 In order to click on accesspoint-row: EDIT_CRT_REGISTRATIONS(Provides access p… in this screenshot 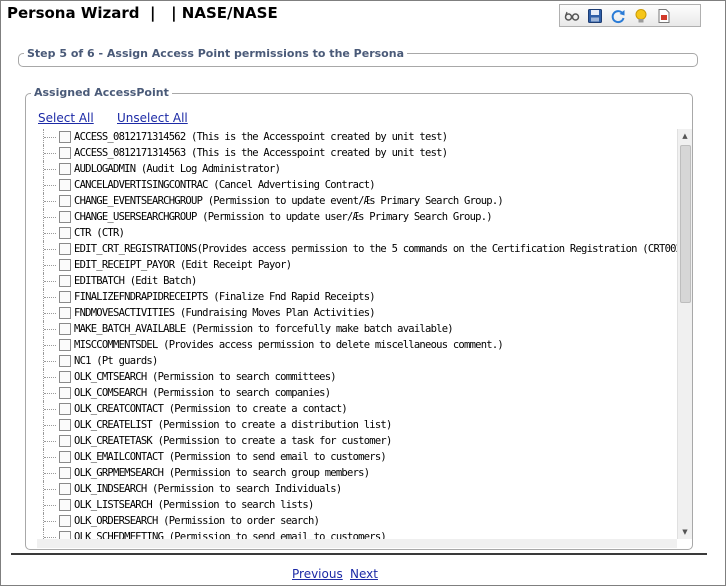, I will do `click(357, 249)`.